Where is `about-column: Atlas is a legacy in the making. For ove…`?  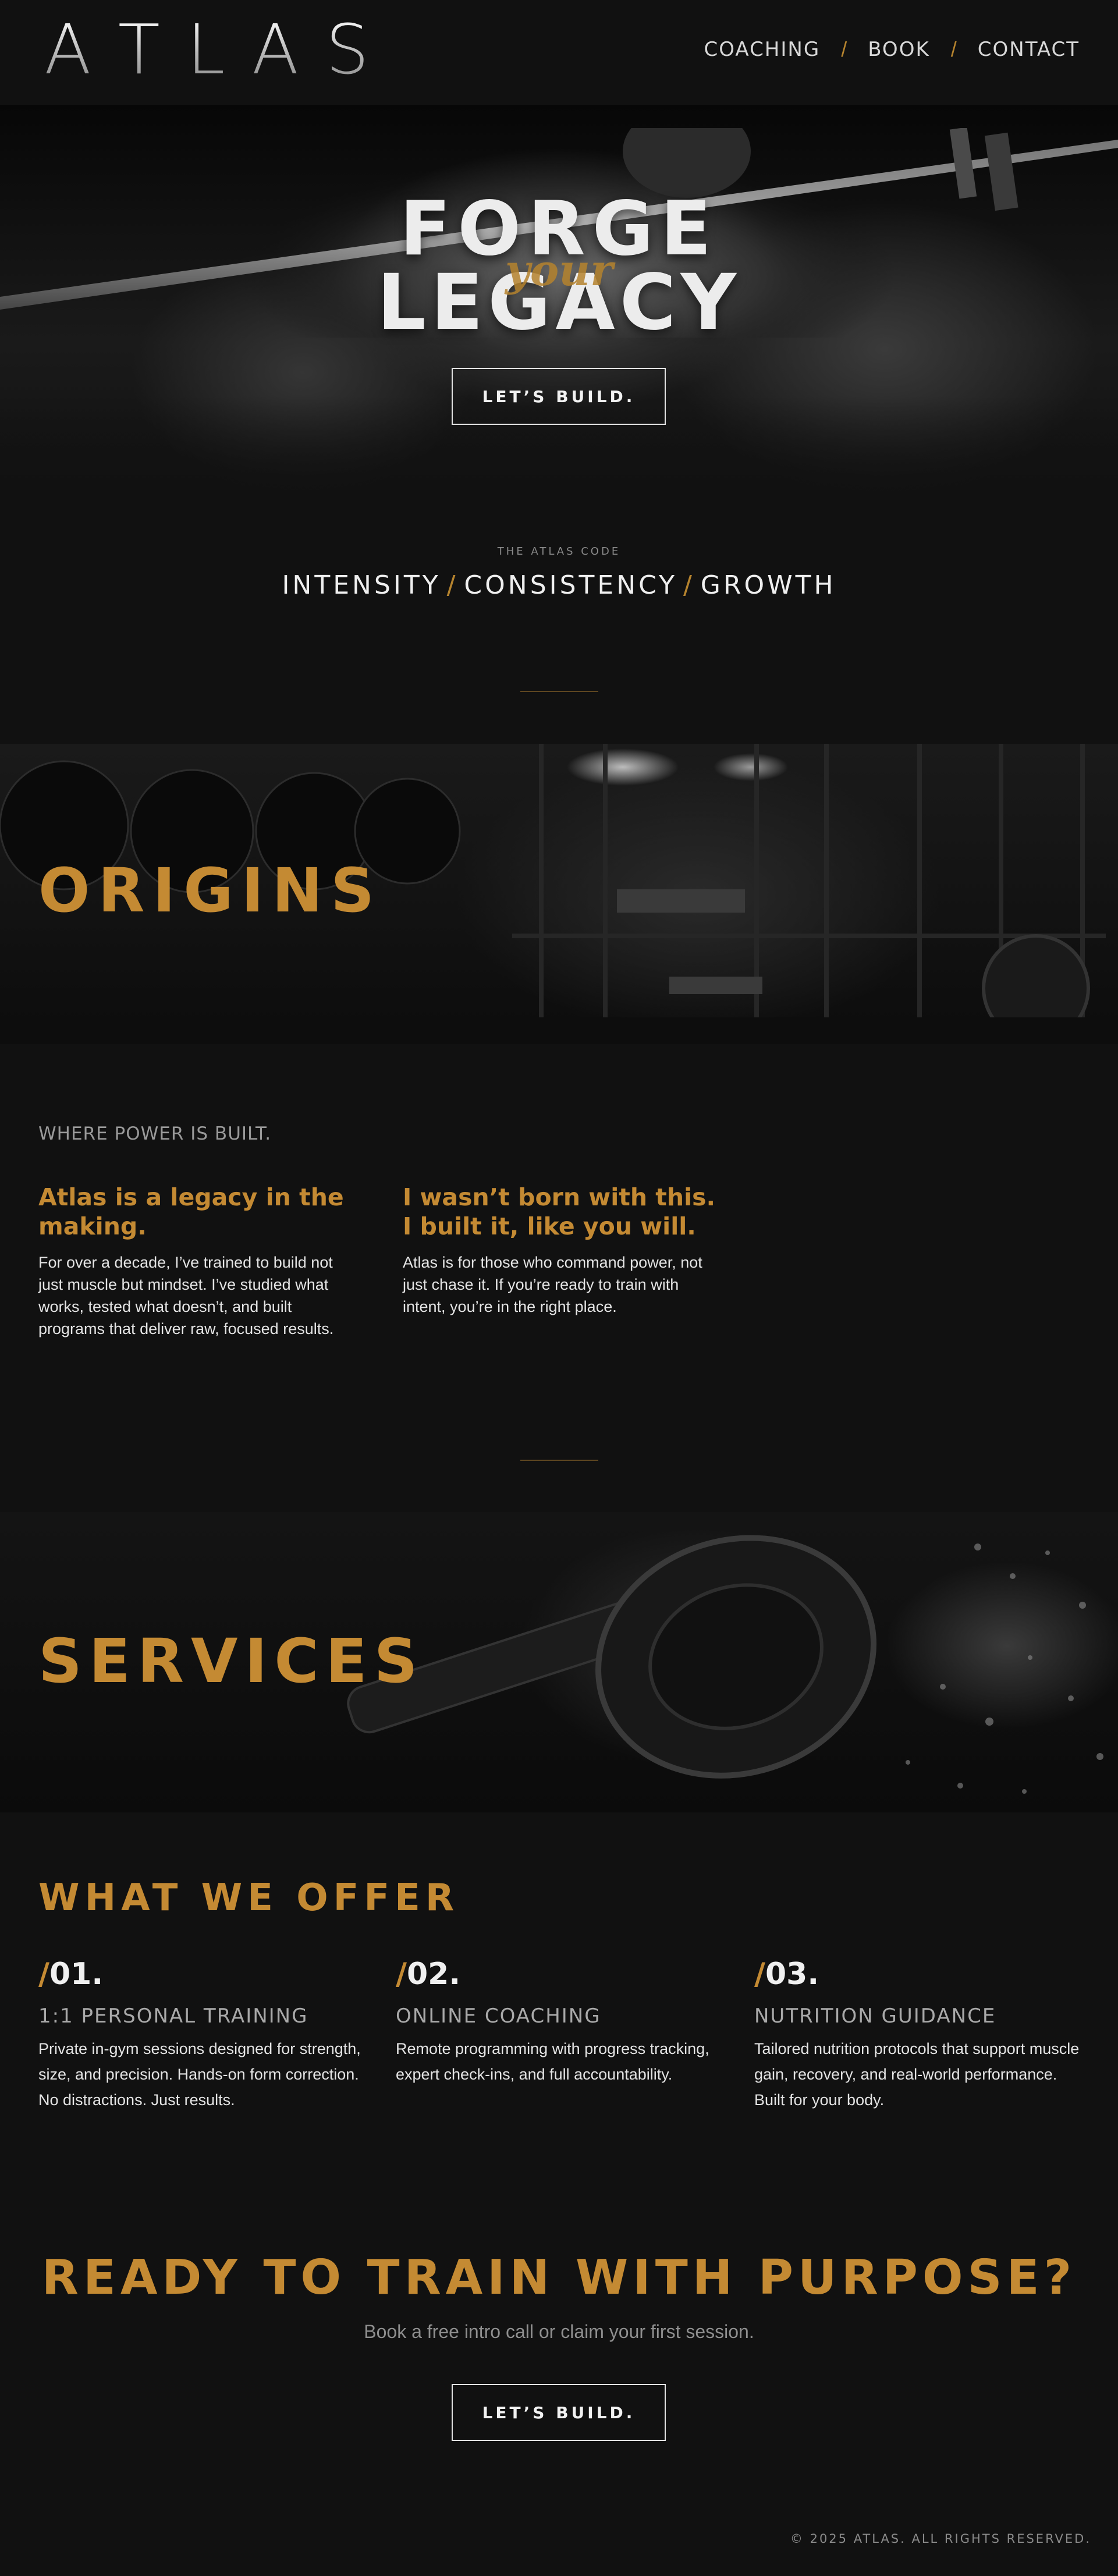 about-column: Atlas is a legacy in the making. For ove… is located at coordinates (195, 1261).